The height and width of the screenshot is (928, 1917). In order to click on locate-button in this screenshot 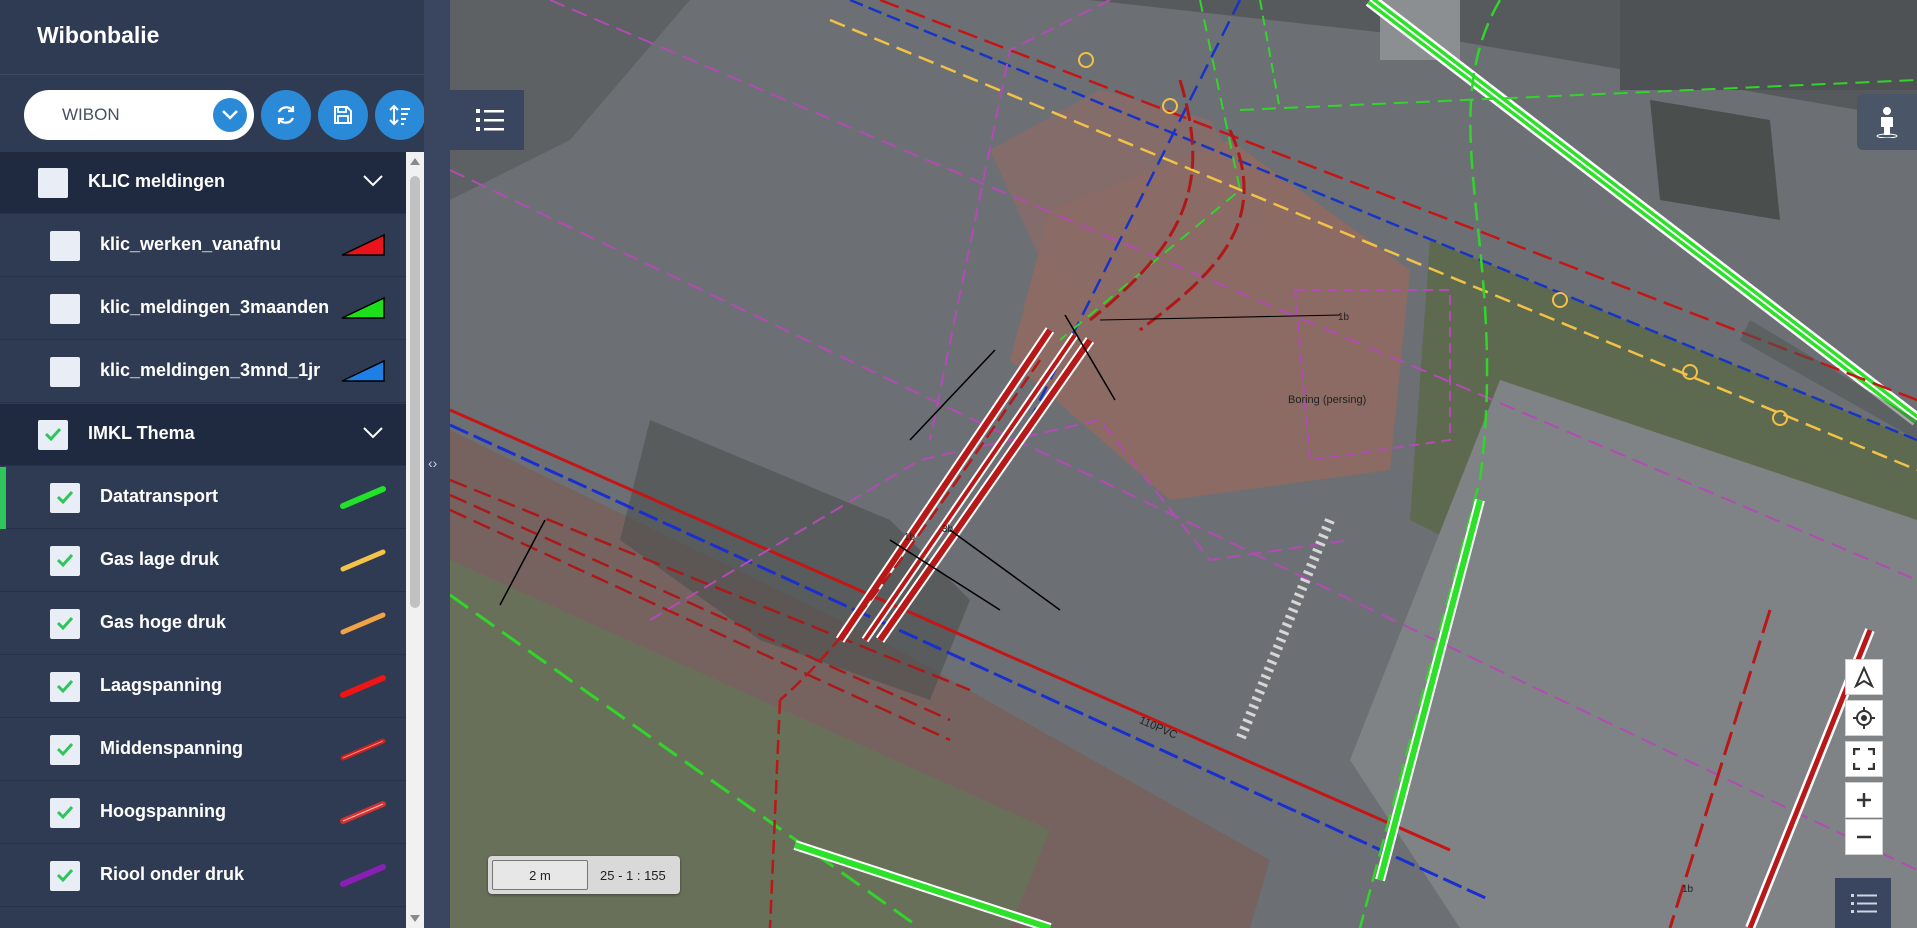, I will do `click(1864, 718)`.